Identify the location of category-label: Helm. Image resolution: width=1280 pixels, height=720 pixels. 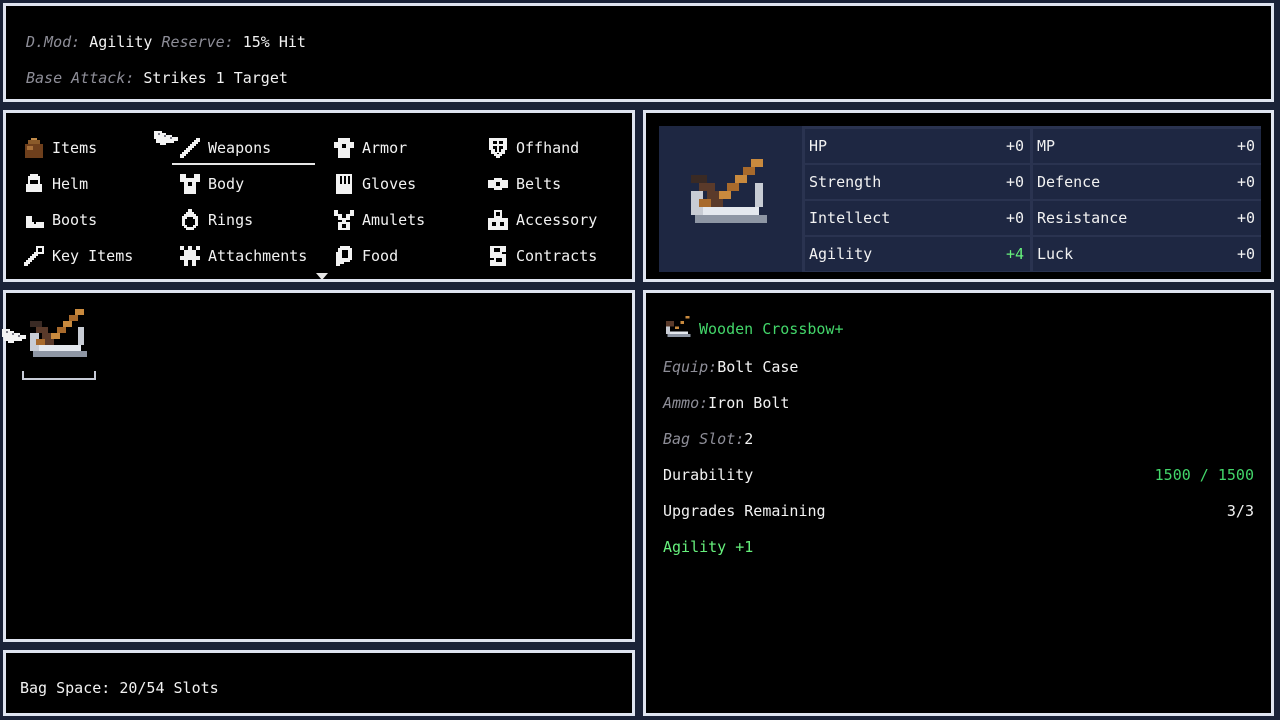
(70, 184).